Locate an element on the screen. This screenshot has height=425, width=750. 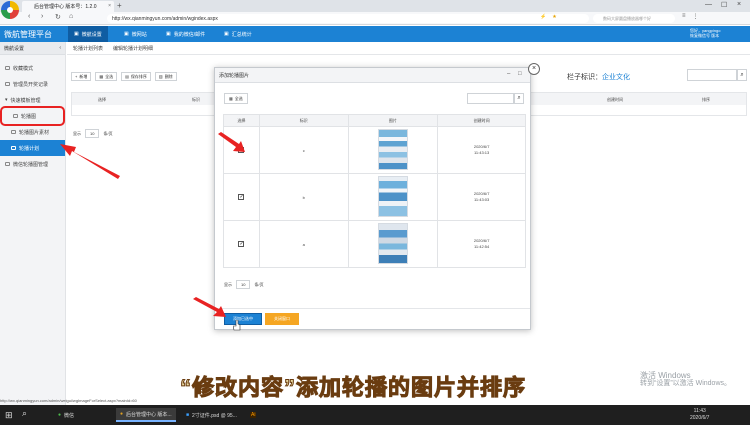
dialog-select-all-button: ▦ 全选 is located at coordinates (236, 98).